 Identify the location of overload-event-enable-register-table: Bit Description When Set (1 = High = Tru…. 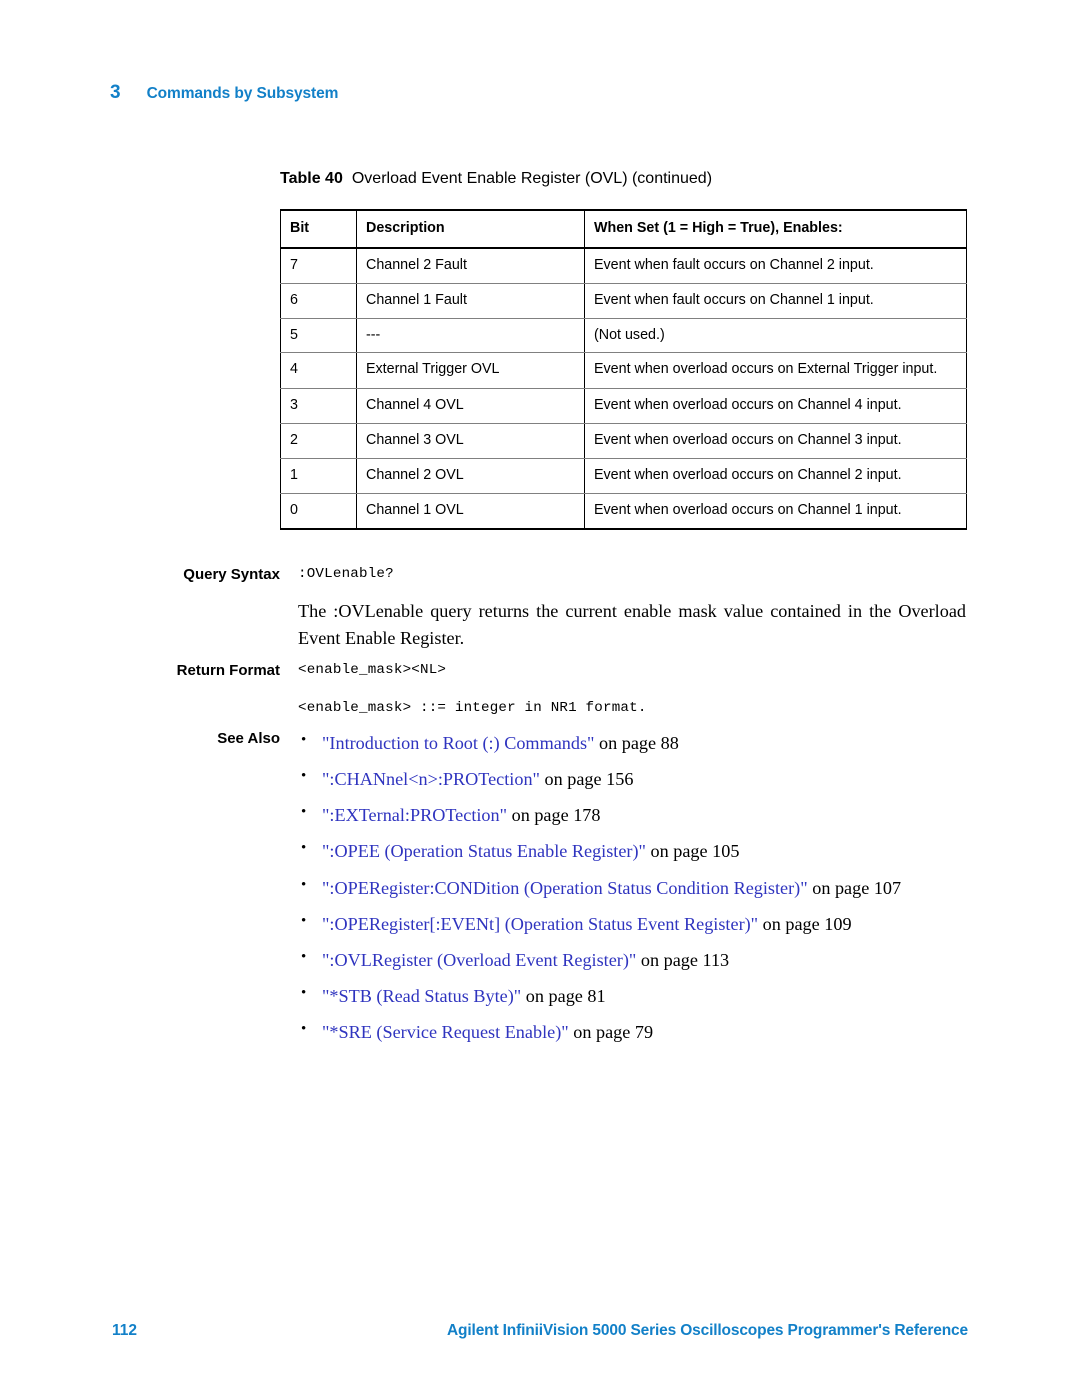
(623, 369).